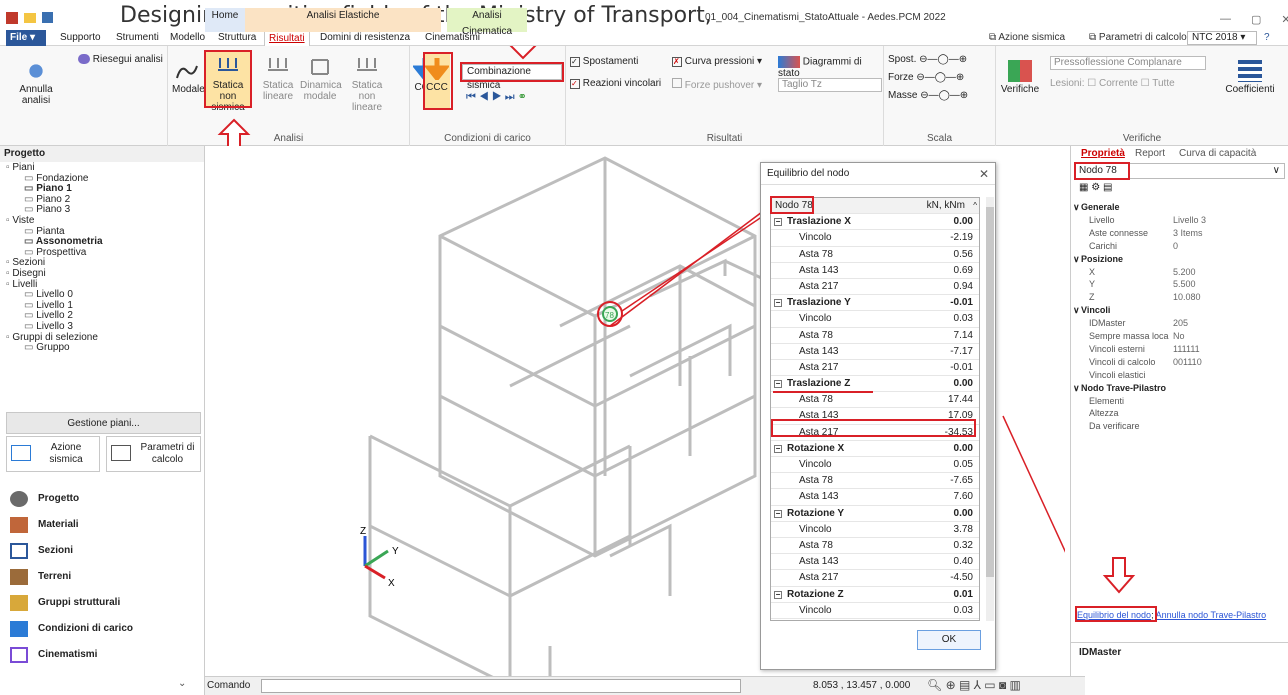 This screenshot has height=695, width=1288. I want to click on context-analisi-elastiche: Analisi Elastiche, so click(343, 20).